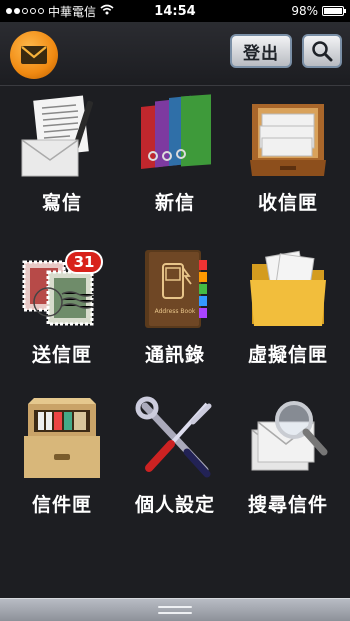 The width and height of the screenshot is (350, 621). Describe the element at coordinates (174, 355) in the screenshot. I see `menu-label: 通訊錄` at that location.